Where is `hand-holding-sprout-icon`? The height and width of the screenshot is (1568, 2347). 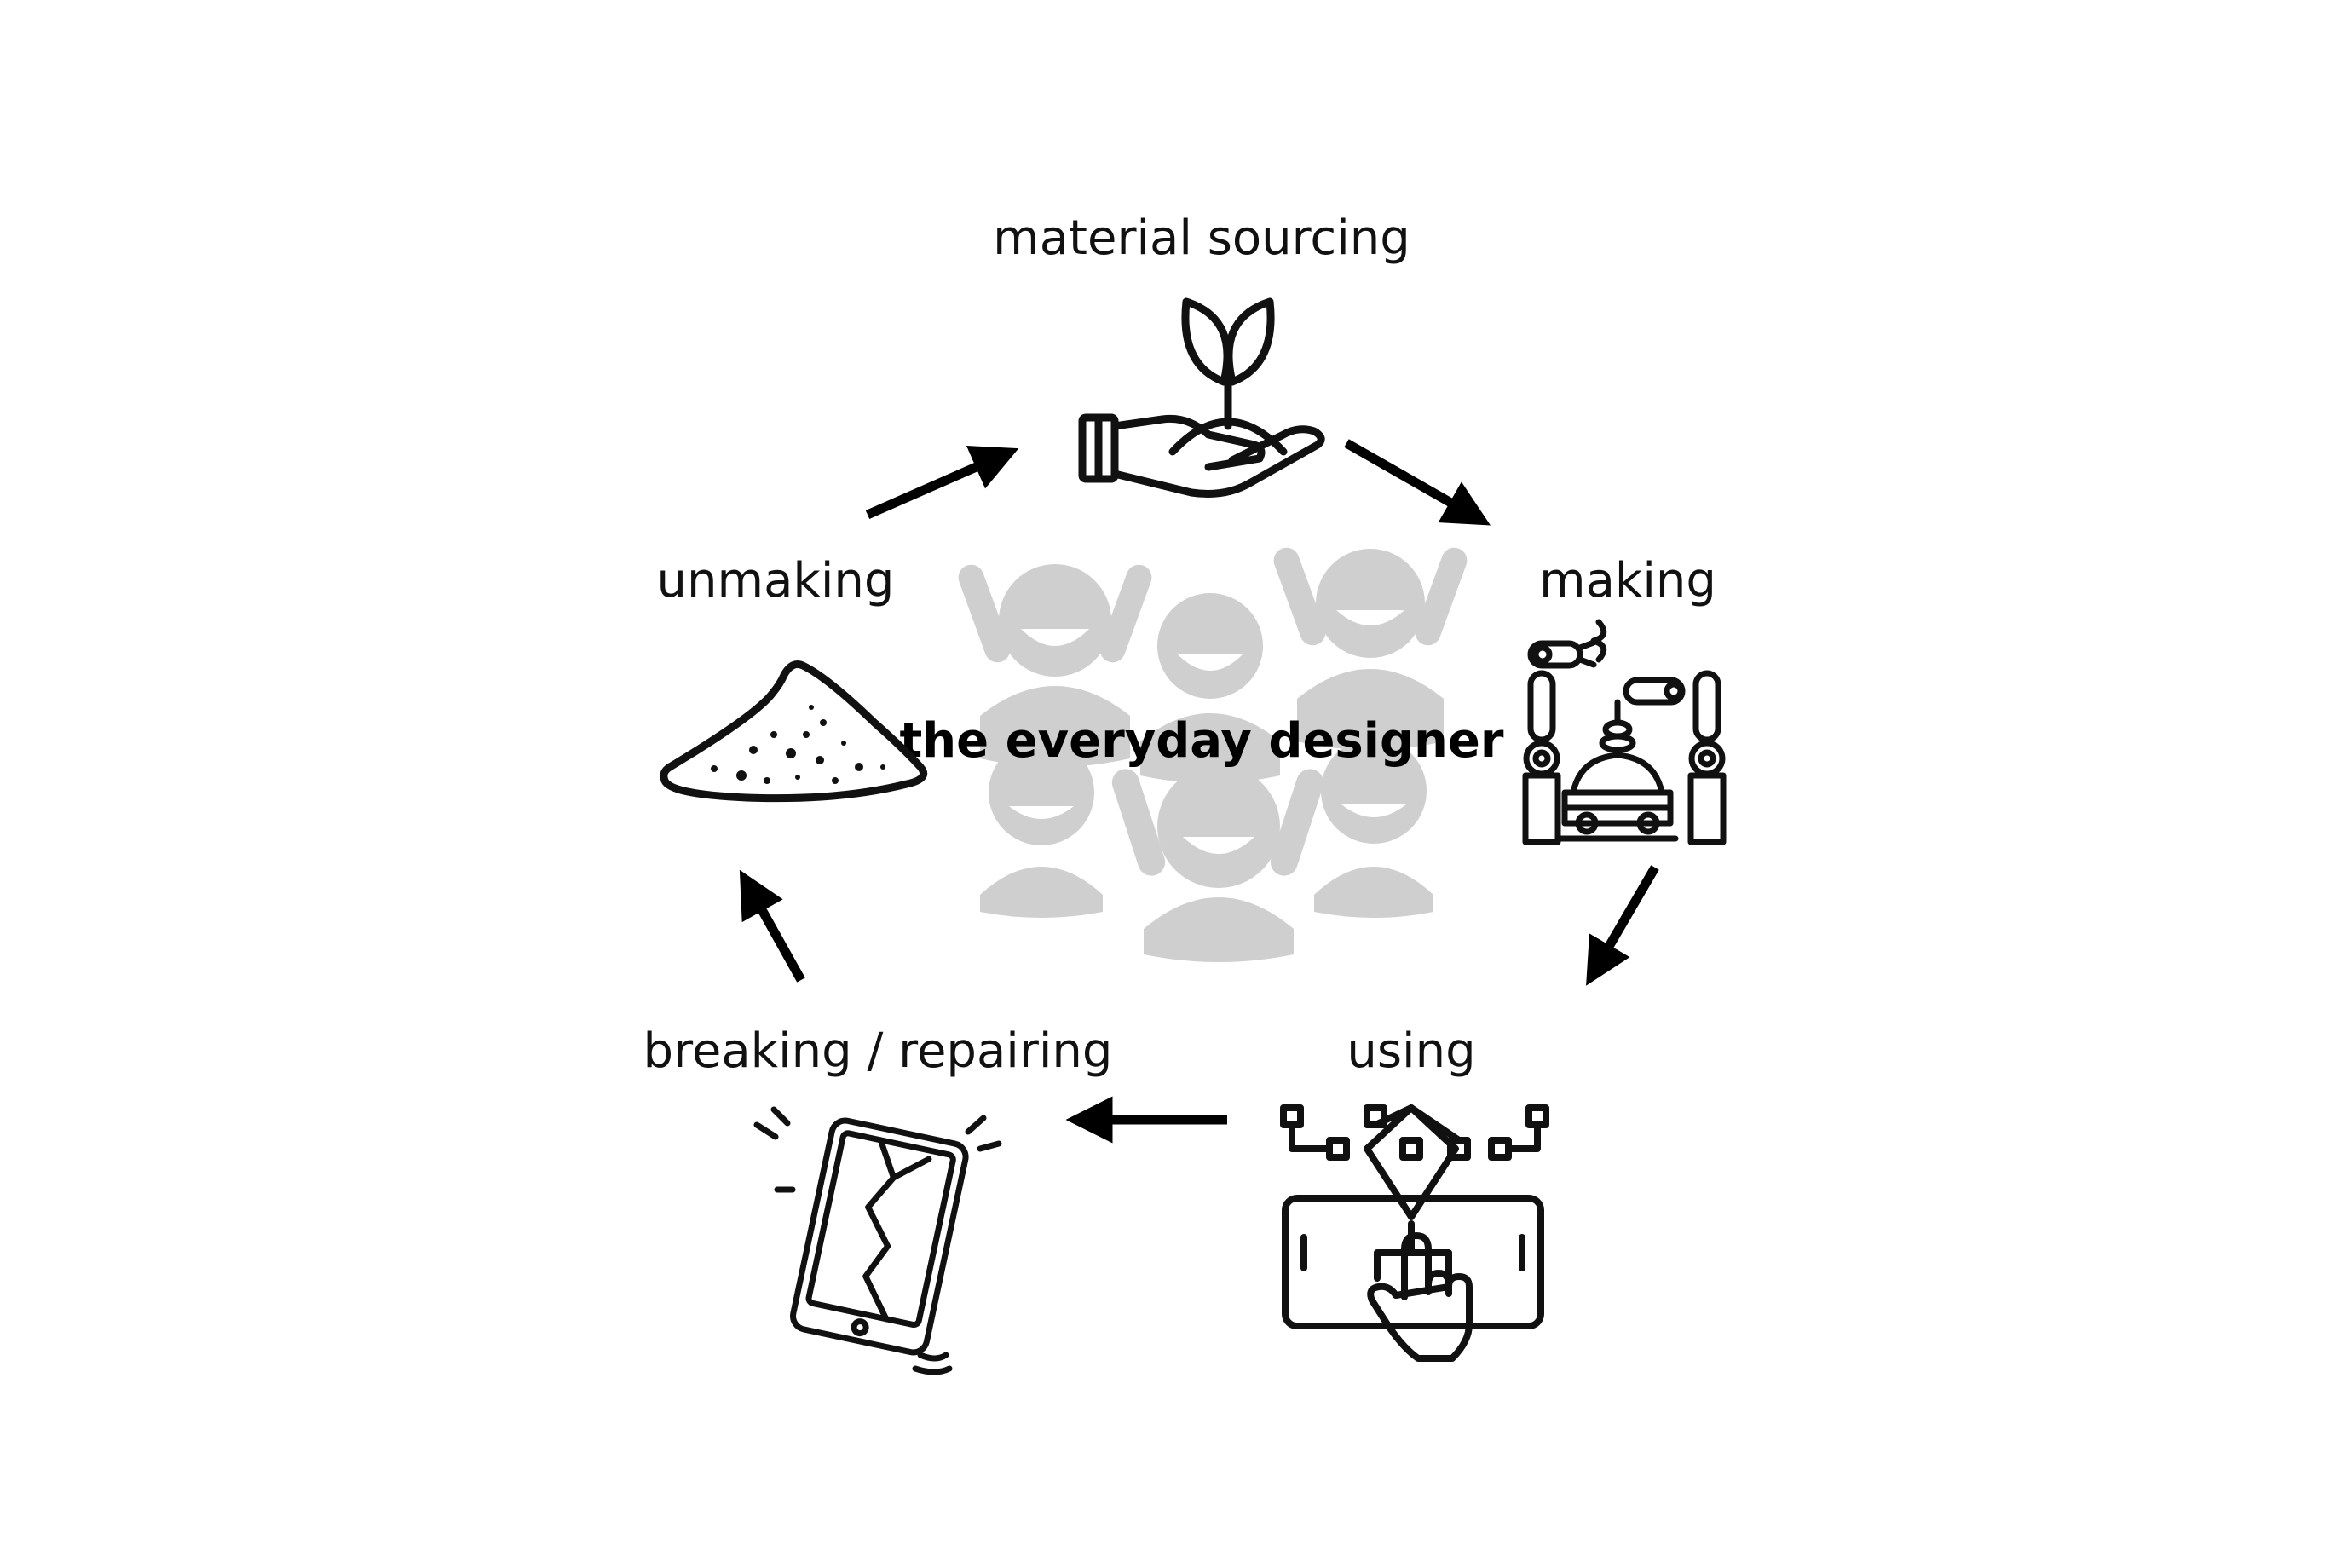
hand-holding-sprout-icon is located at coordinates (1202, 397).